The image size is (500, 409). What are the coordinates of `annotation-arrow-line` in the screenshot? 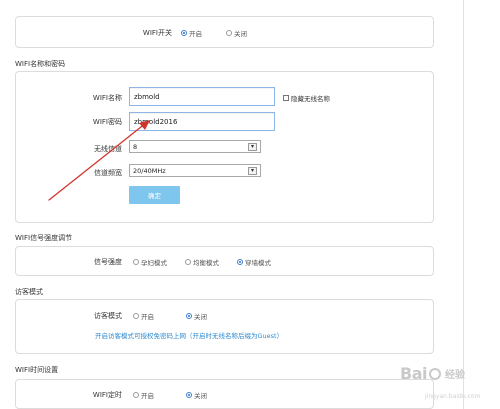 It's located at (97, 161).